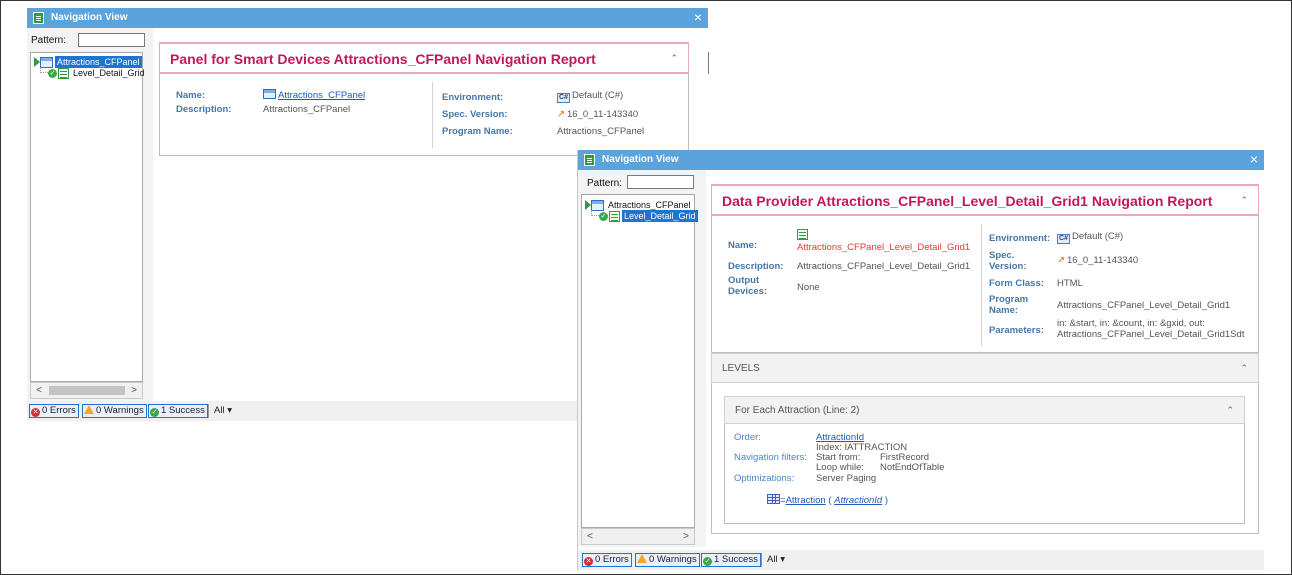  I want to click on spec-version-icon: ↗, so click(1061, 260).